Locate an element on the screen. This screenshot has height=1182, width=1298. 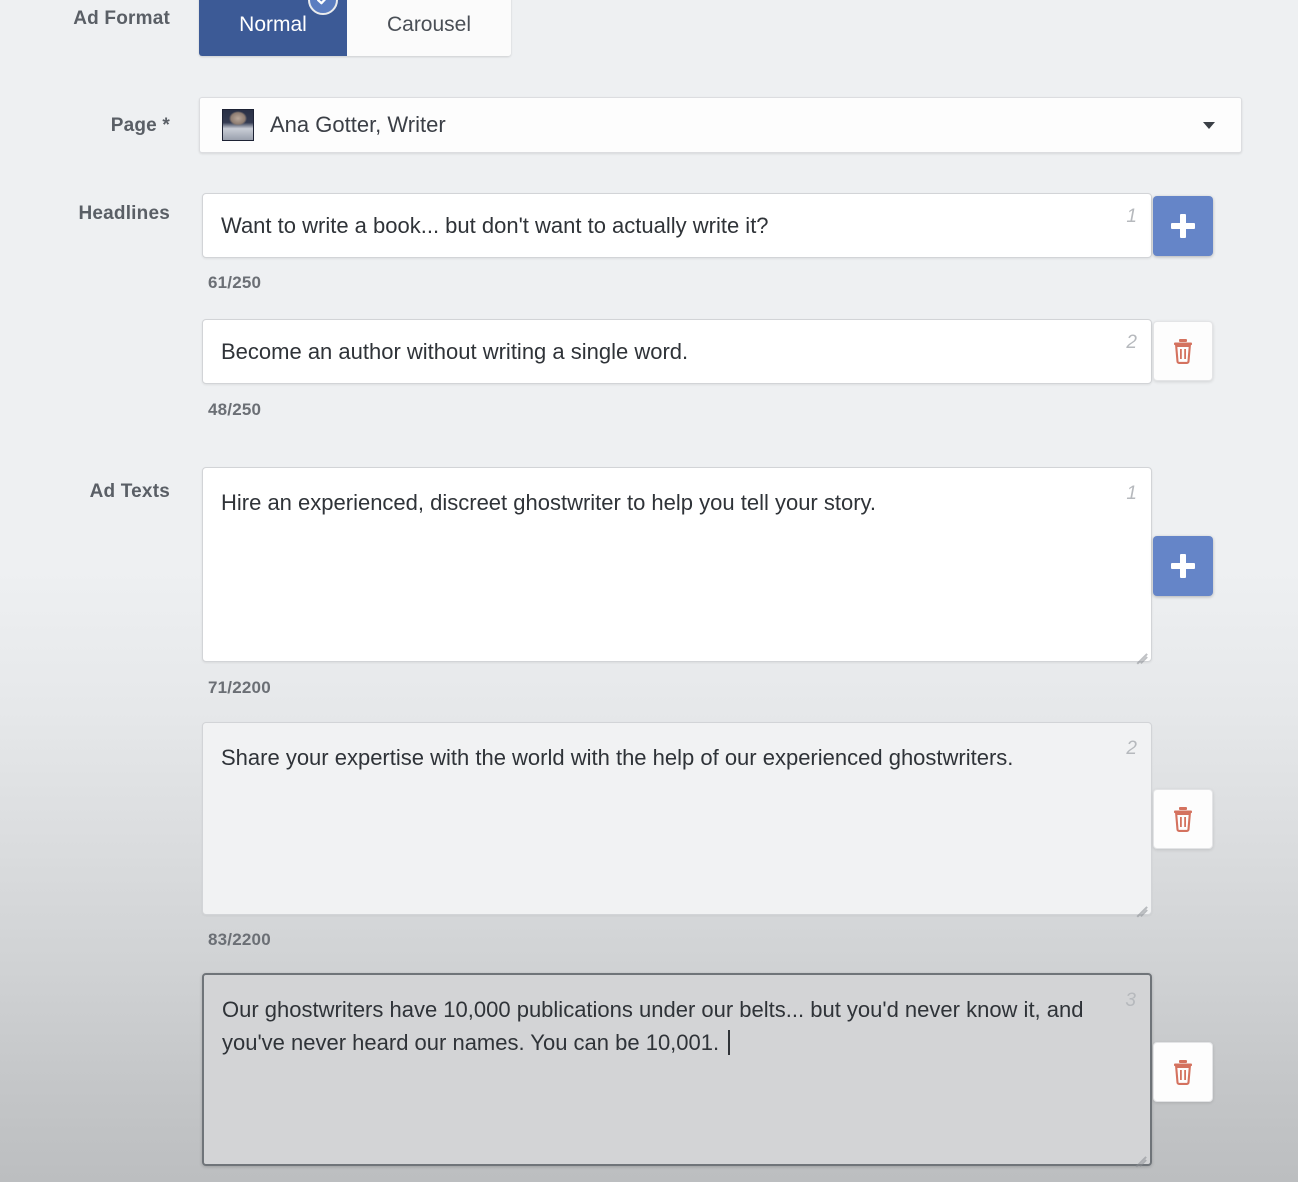
headlines-label: Headlines is located at coordinates (124, 213).